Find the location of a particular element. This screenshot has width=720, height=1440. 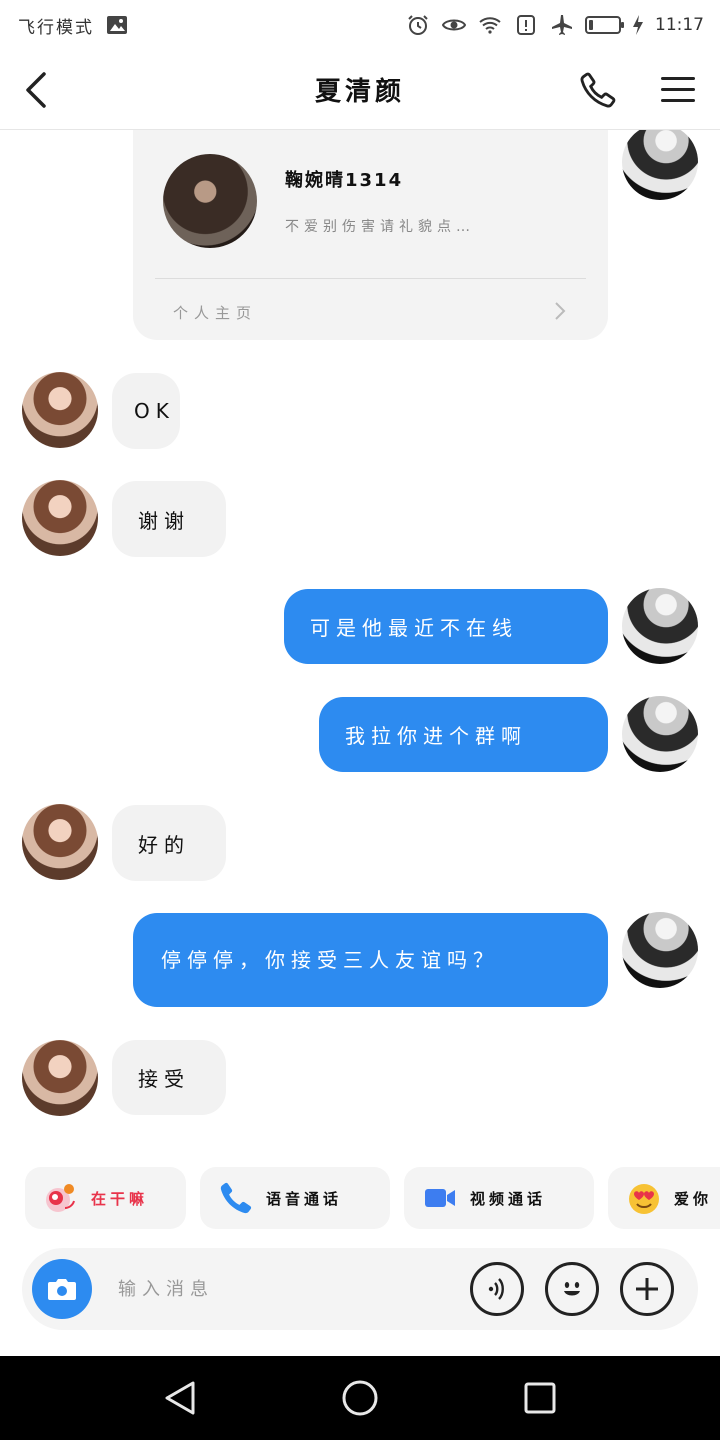

status-left: 飞行模式 is located at coordinates (74, 25).